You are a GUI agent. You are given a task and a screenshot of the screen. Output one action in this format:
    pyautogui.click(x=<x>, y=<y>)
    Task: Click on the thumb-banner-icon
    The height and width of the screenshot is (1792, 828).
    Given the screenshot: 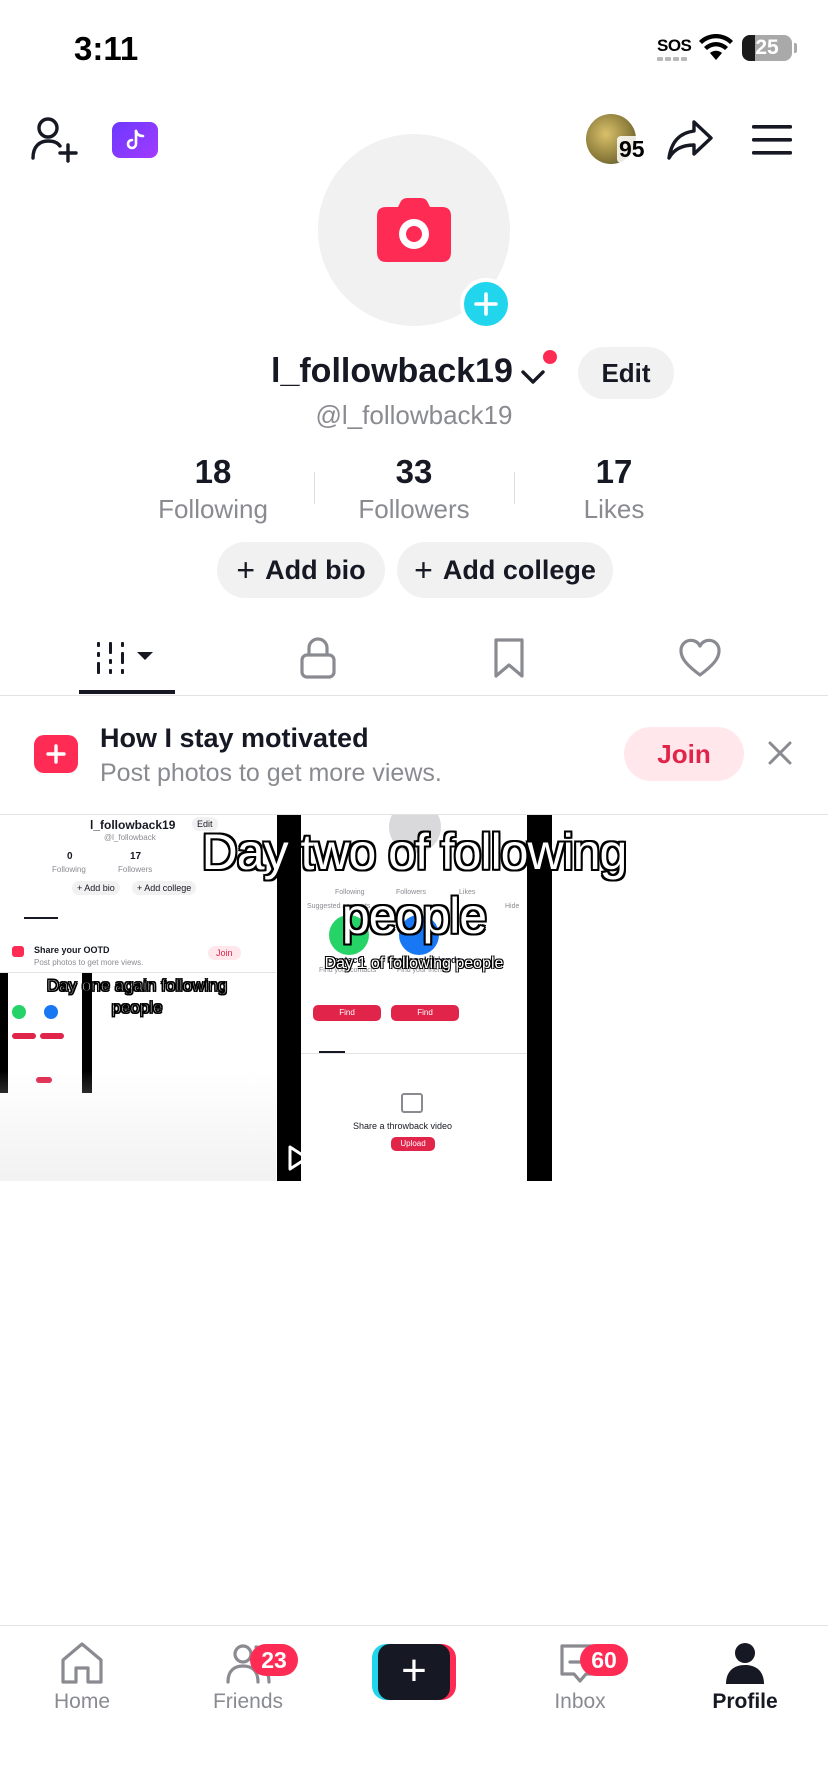 What is the action you would take?
    pyautogui.click(x=18, y=951)
    